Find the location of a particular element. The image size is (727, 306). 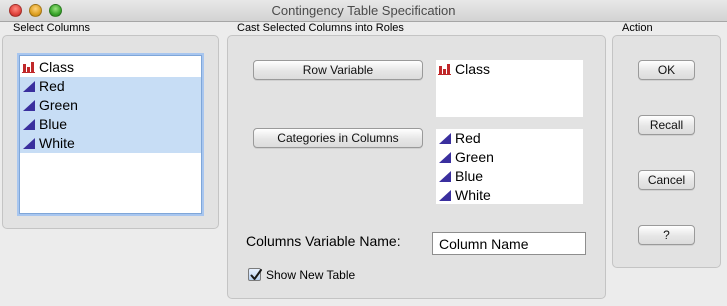

window-title: Contingency Table Specification is located at coordinates (363, 10).